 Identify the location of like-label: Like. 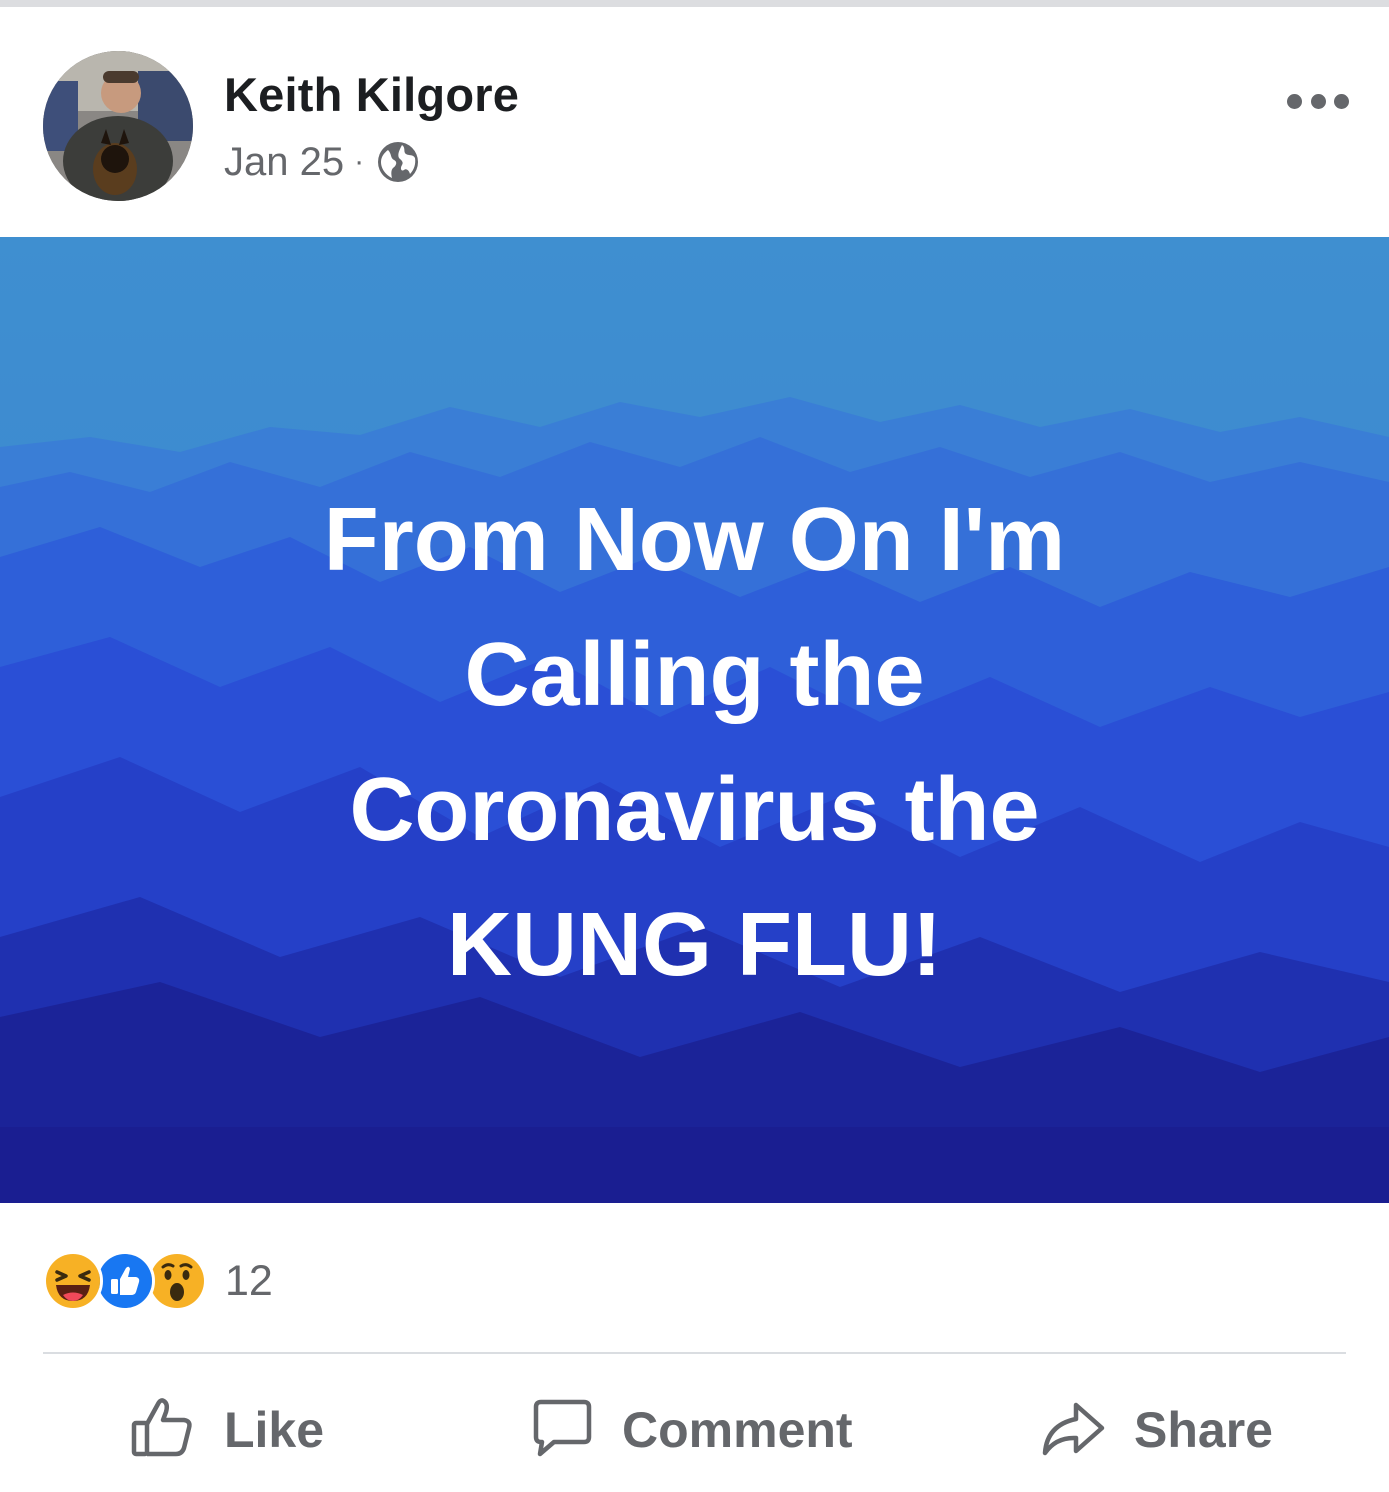
(274, 1430).